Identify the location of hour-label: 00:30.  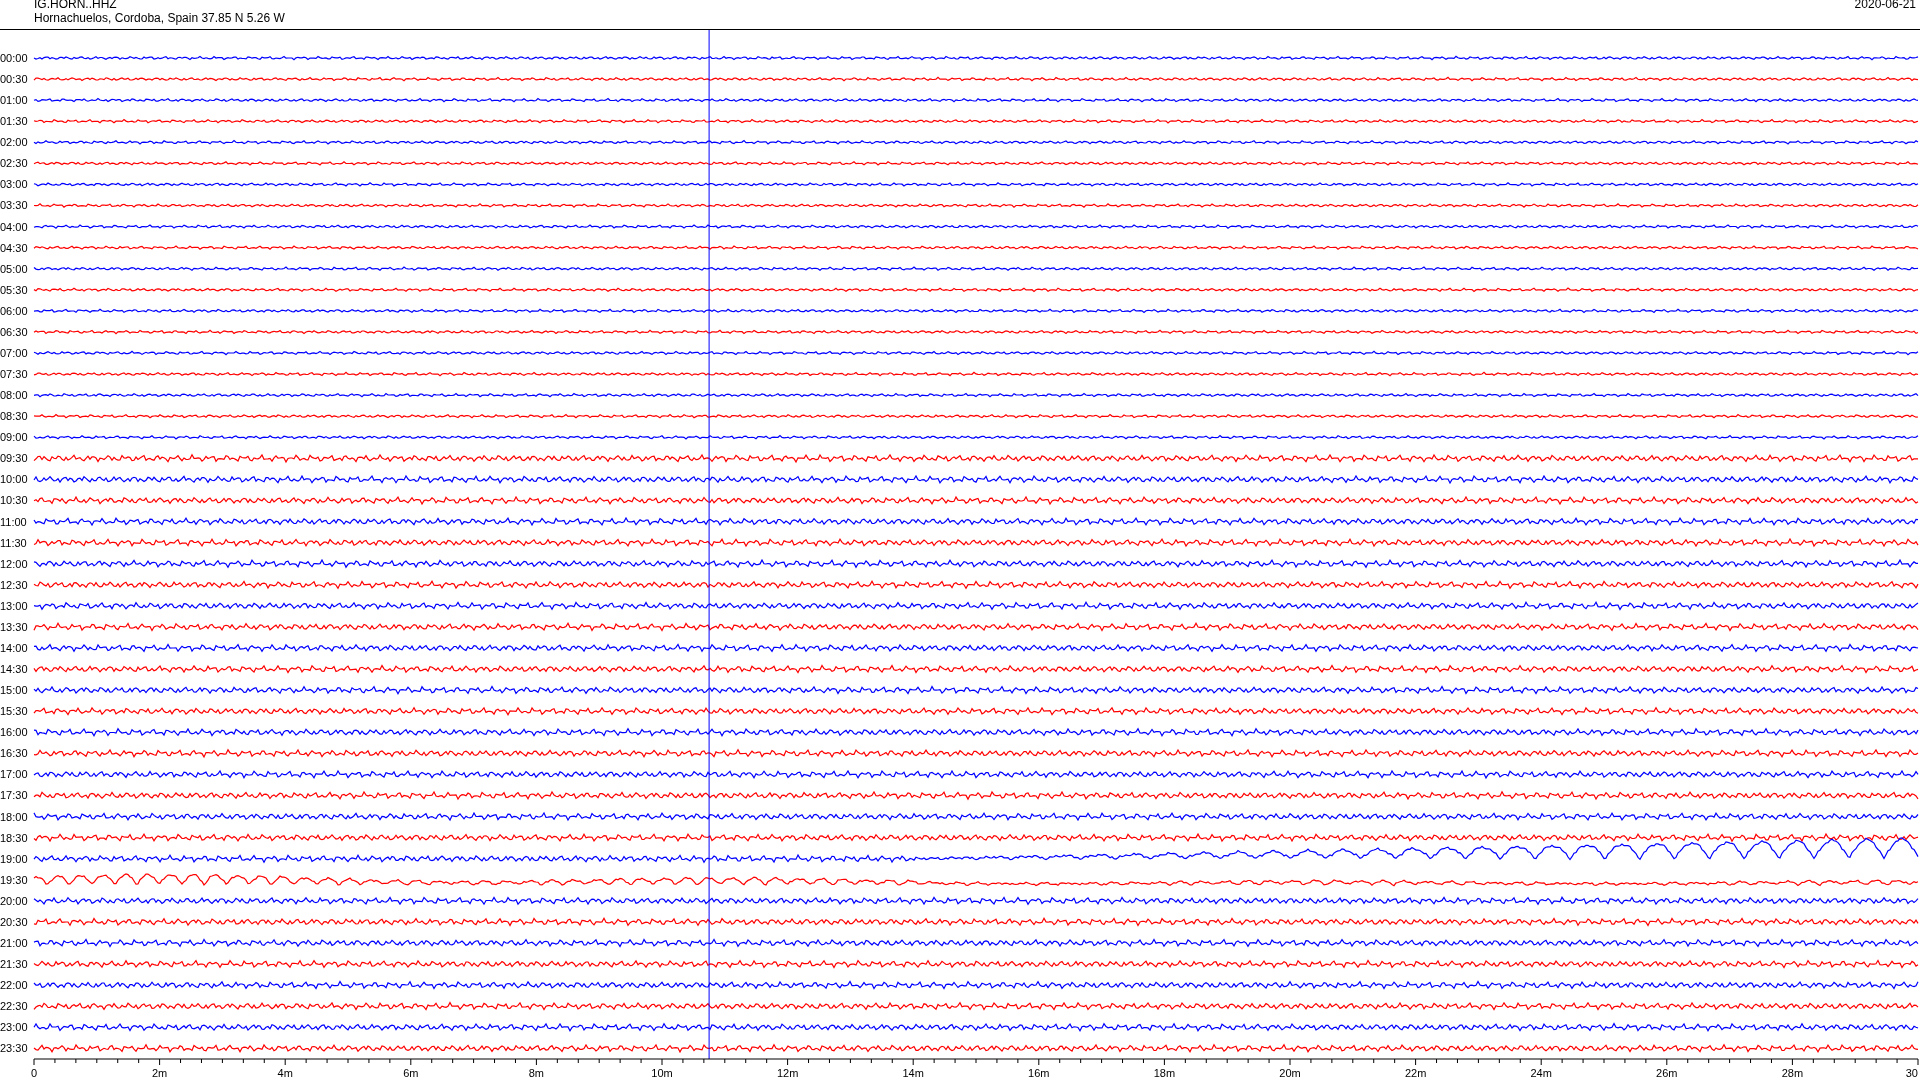
(14, 79).